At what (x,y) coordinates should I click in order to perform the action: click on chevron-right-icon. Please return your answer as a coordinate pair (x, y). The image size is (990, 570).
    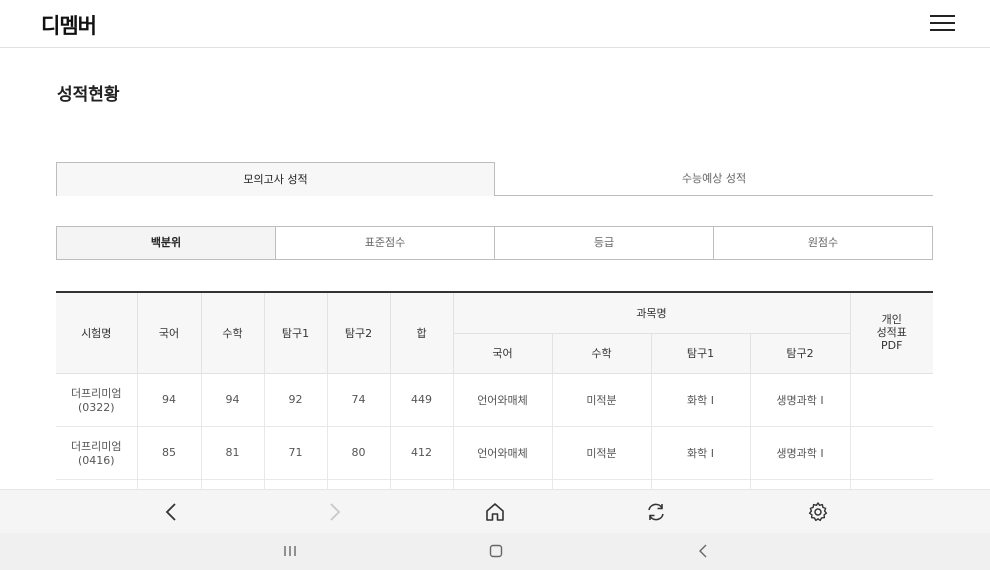
    Looking at the image, I should click on (335, 512).